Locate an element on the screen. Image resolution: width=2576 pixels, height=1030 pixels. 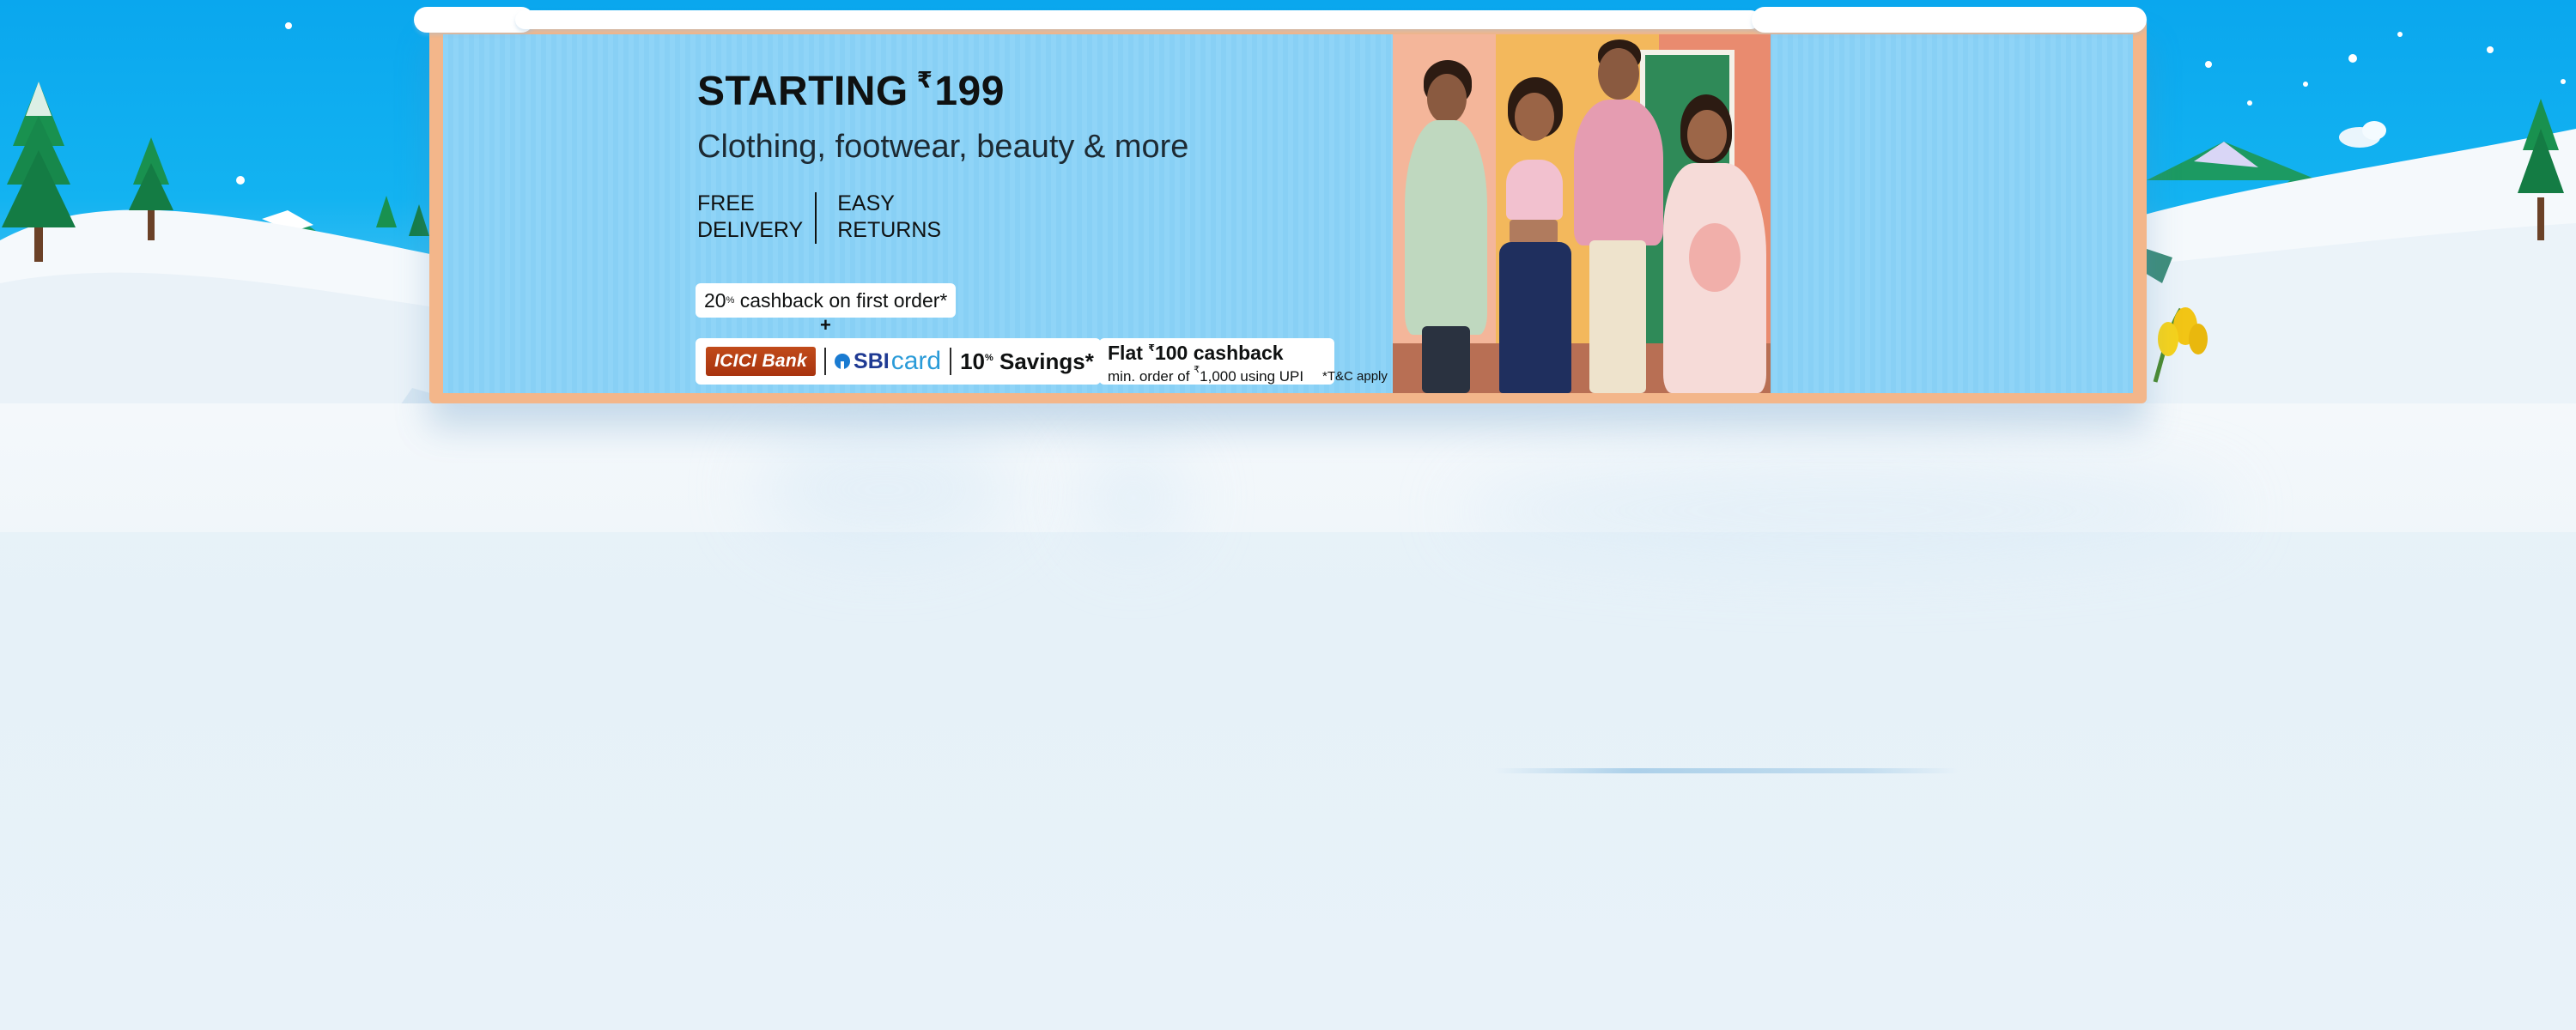
first-order-cashback-badge: 20% cashback on first order* is located at coordinates (826, 300).